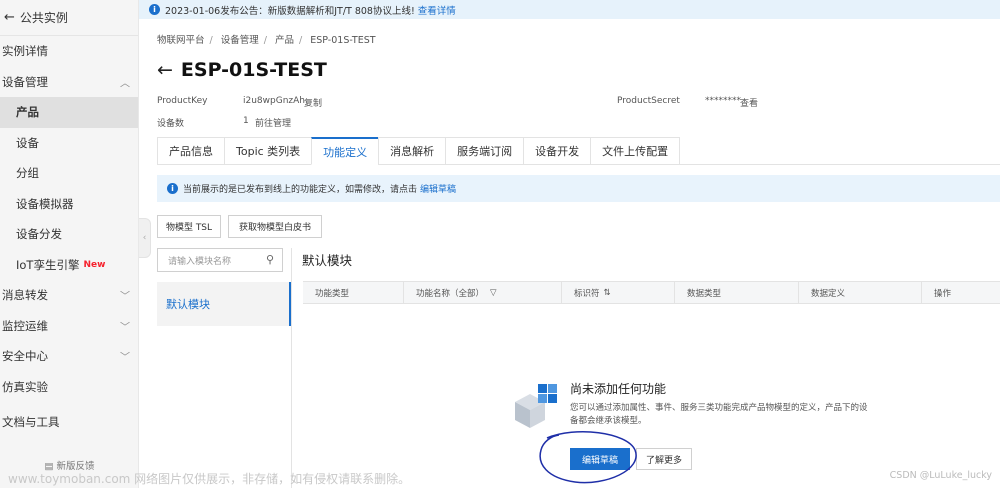  What do you see at coordinates (69, 51) in the screenshot?
I see `sidebar-item-instance-detail: 实例详情` at bounding box center [69, 51].